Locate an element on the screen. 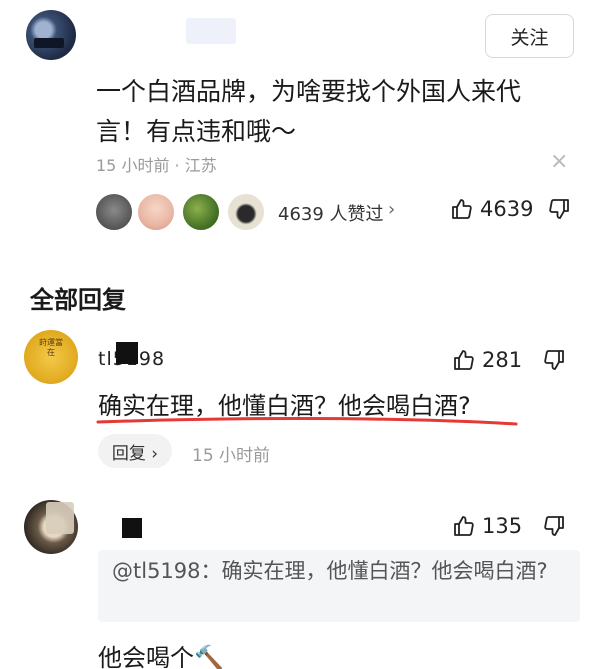 Image resolution: width=600 pixels, height=669 pixels. likers-count-link: 4639 人赞过 is located at coordinates (331, 213).